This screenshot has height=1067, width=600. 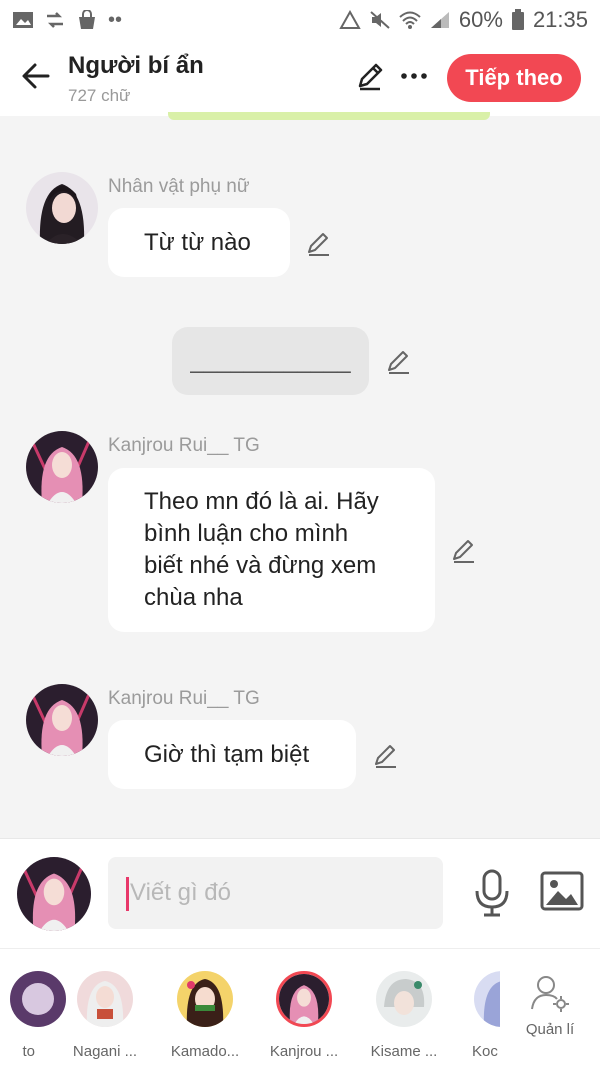 What do you see at coordinates (414, 76) in the screenshot?
I see `more-options-icon` at bounding box center [414, 76].